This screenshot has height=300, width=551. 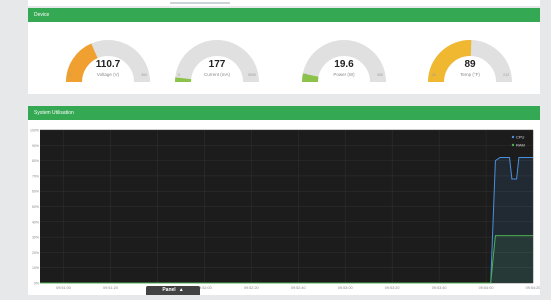 What do you see at coordinates (251, 288) in the screenshot?
I see `x-tick-label: 09:52:20` at bounding box center [251, 288].